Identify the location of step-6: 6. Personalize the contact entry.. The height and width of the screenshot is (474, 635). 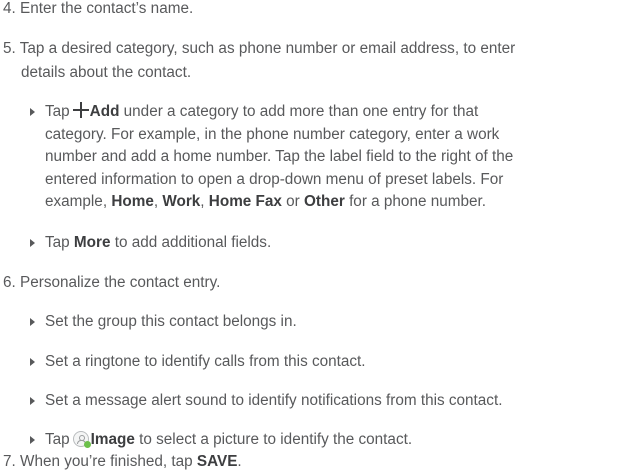
(111, 283).